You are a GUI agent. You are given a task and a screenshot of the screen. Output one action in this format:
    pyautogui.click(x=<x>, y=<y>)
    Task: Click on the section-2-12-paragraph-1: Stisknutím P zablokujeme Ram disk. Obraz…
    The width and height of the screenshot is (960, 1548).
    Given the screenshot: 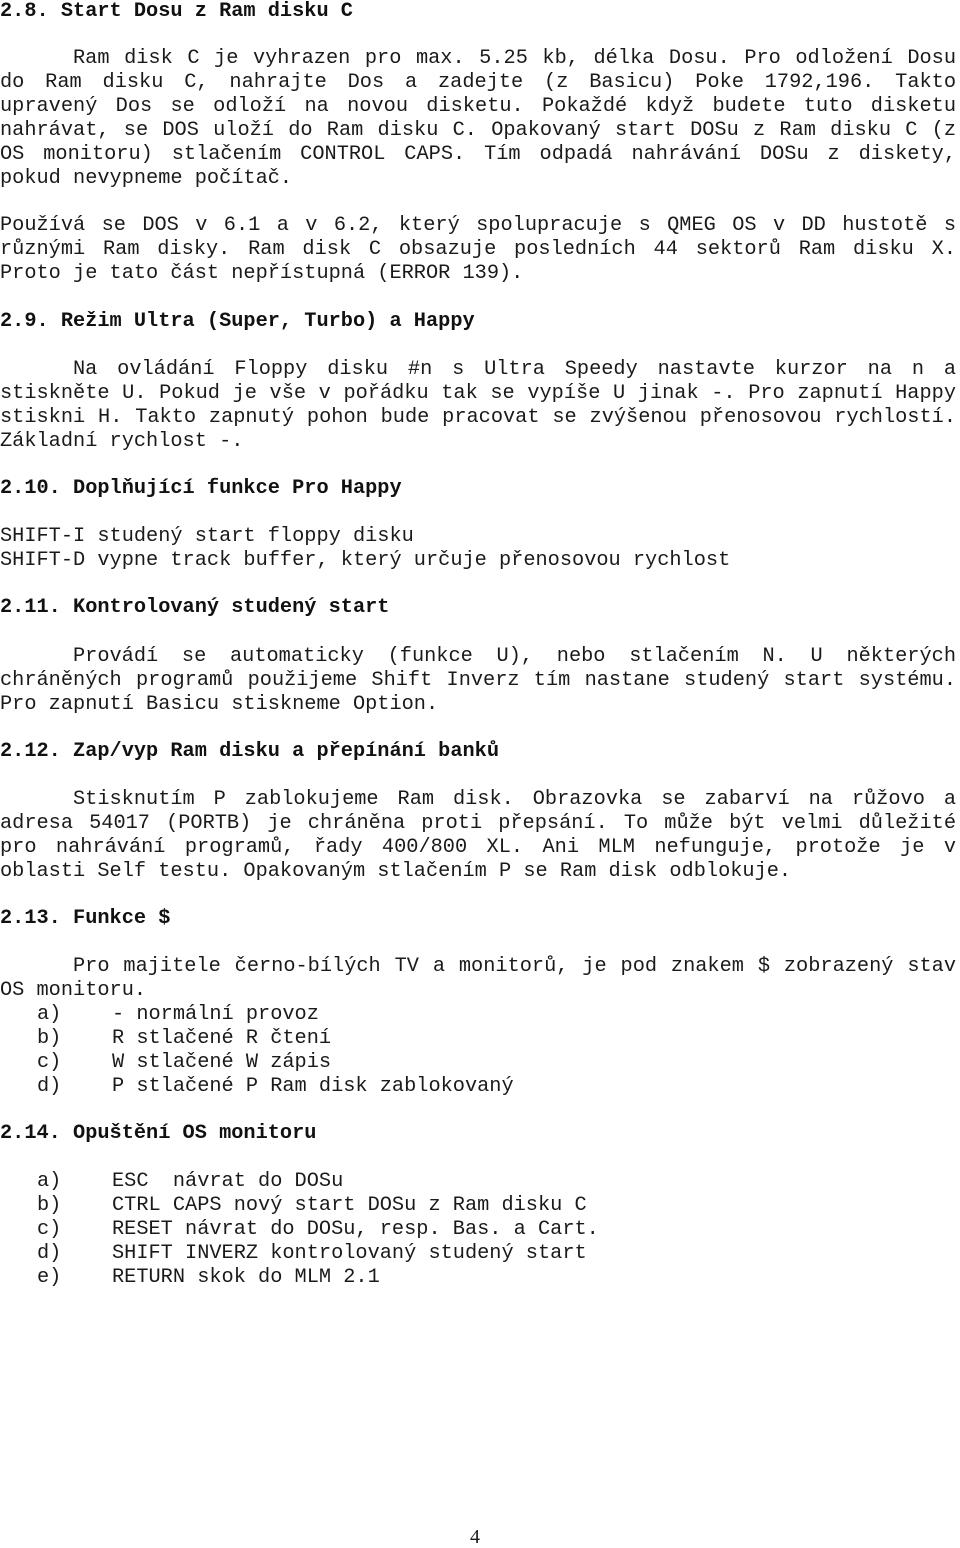 What is the action you would take?
    pyautogui.click(x=478, y=835)
    